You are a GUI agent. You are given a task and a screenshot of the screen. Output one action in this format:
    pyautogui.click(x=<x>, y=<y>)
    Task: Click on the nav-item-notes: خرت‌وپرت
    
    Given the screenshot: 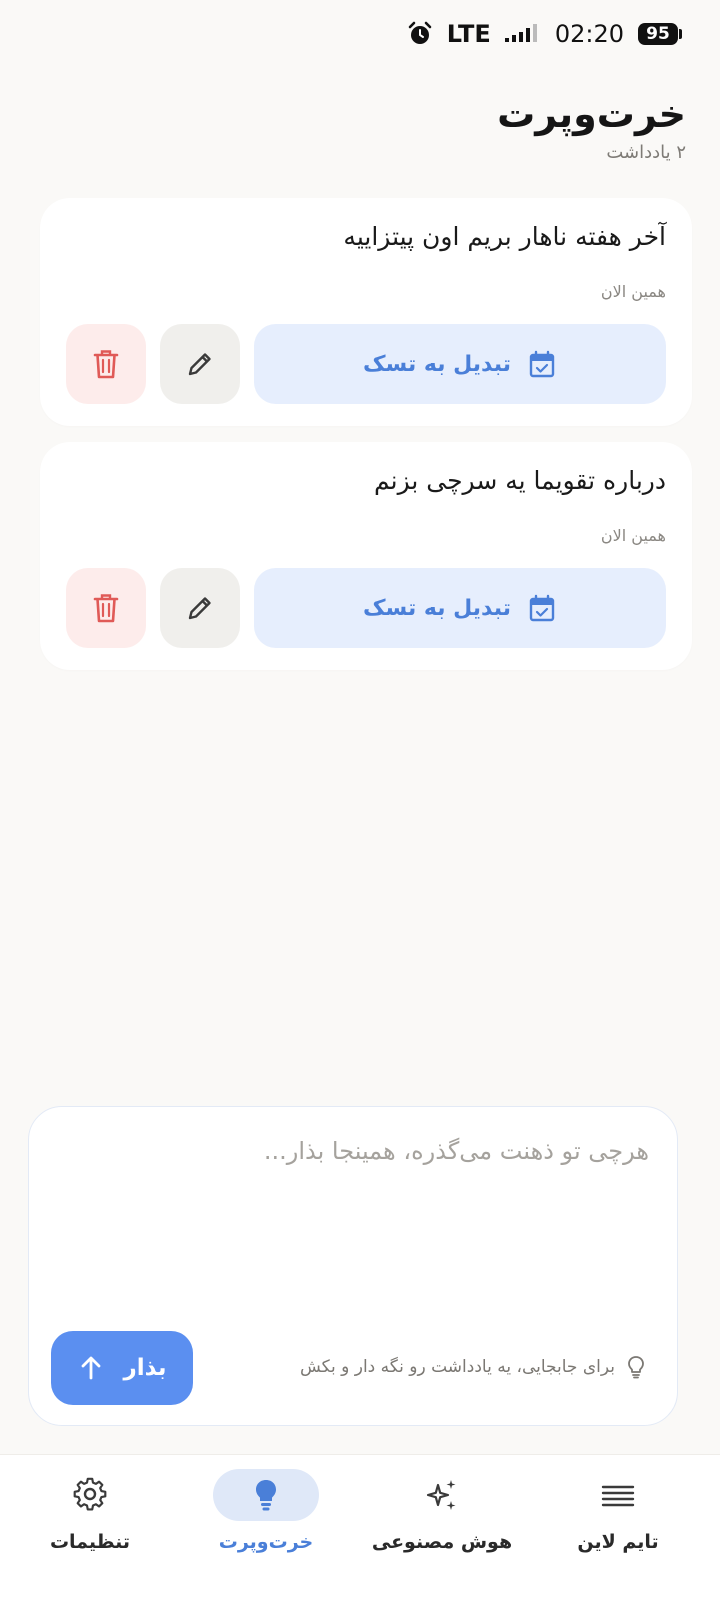 What is the action you would take?
    pyautogui.click(x=266, y=1527)
    